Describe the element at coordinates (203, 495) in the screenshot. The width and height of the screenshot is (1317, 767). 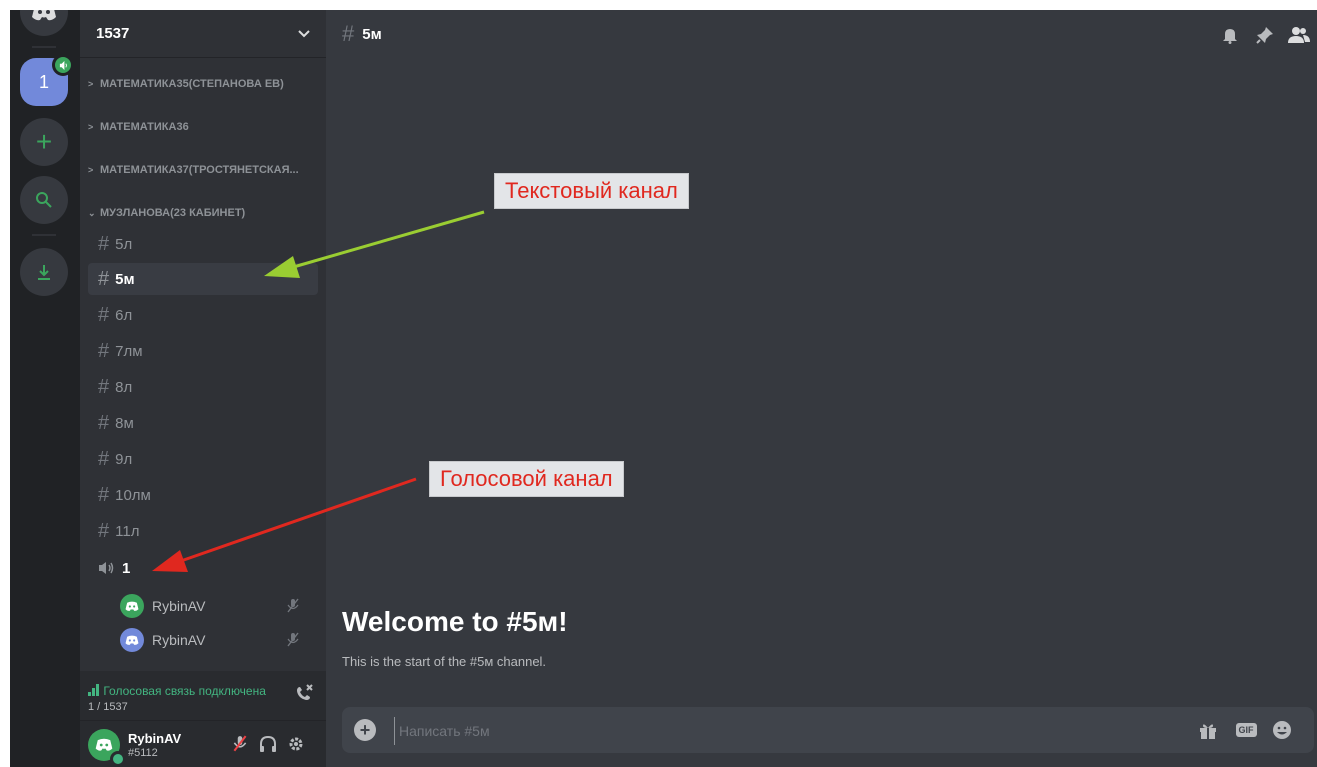
I see `channel-10lm: # 10лм` at that location.